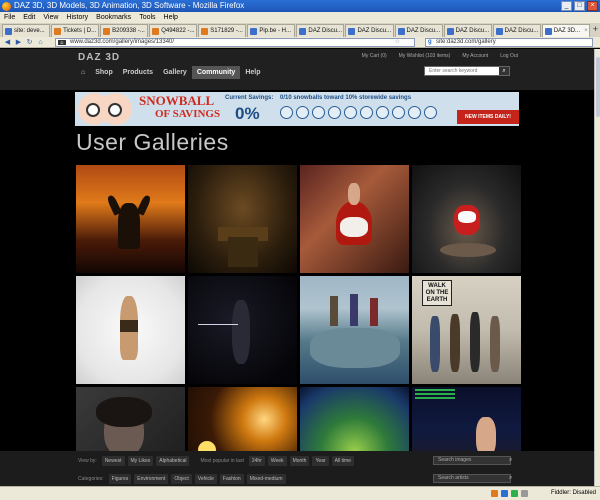 The height and width of the screenshot is (500, 600). I want to click on forward-icon: ▶, so click(18, 42).